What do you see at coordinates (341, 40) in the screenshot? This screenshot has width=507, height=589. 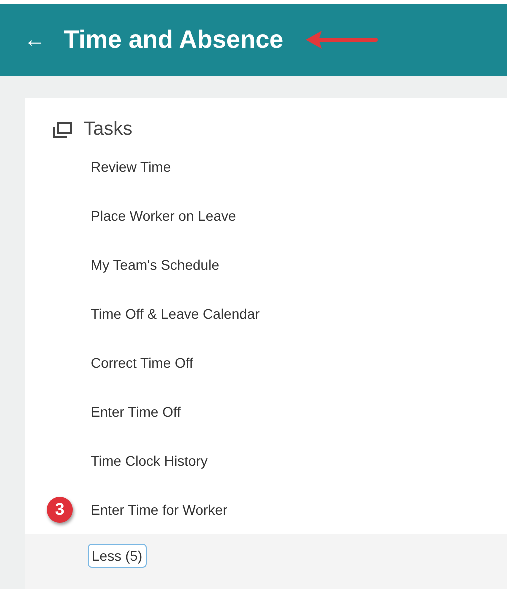 I see `arrow-icon` at bounding box center [341, 40].